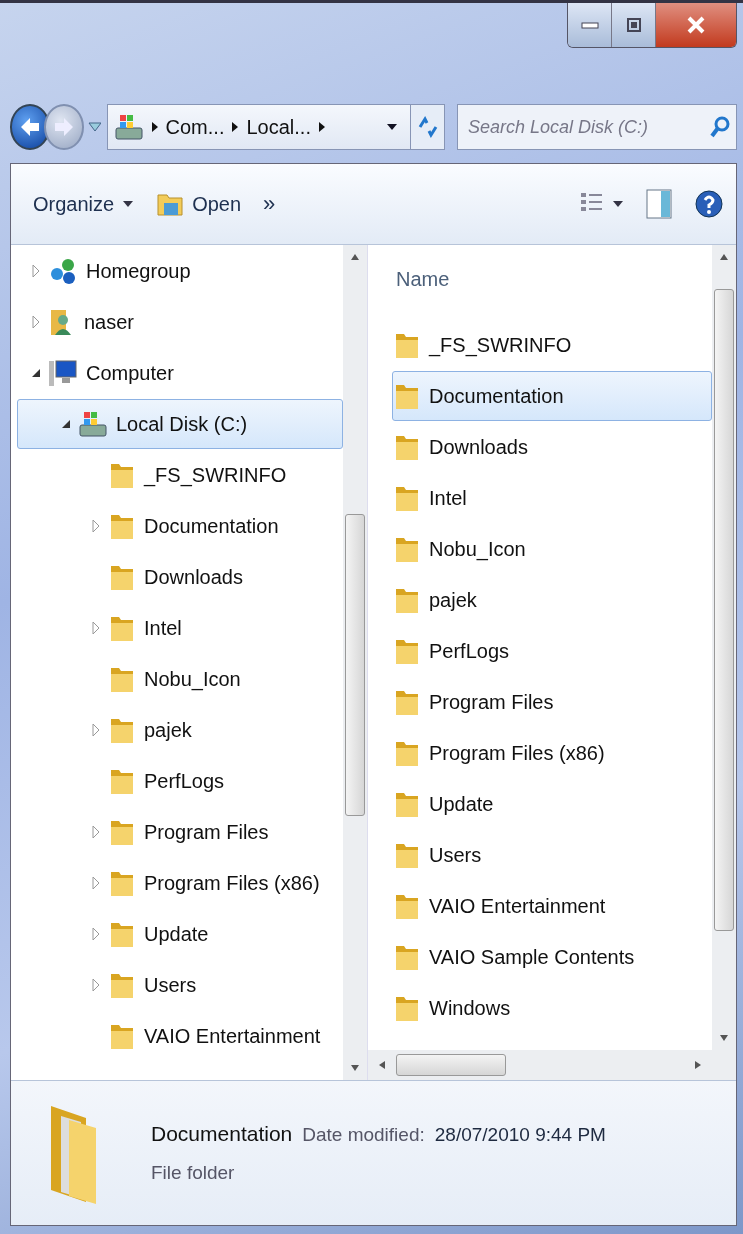 The height and width of the screenshot is (1234, 743). I want to click on file-item: Nobu_Icon, so click(552, 549).